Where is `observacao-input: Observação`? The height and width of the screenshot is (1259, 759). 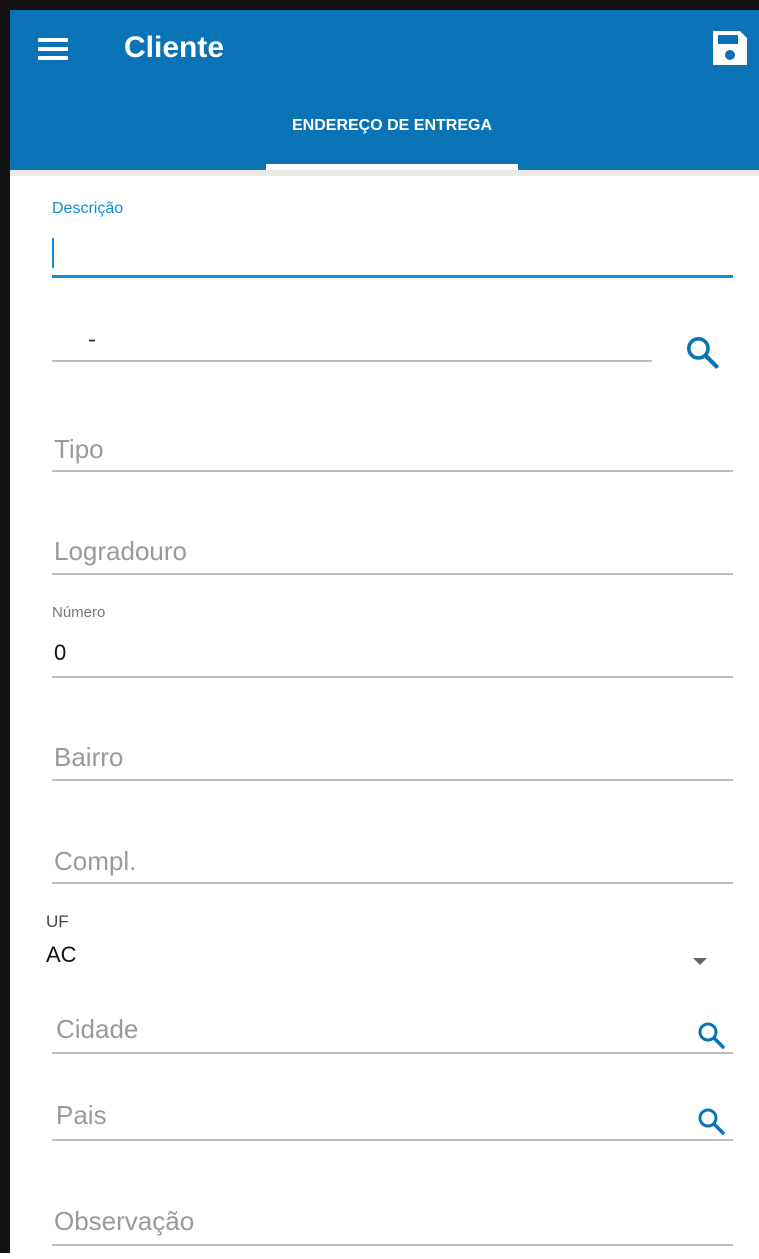 observacao-input: Observação is located at coordinates (392, 1221).